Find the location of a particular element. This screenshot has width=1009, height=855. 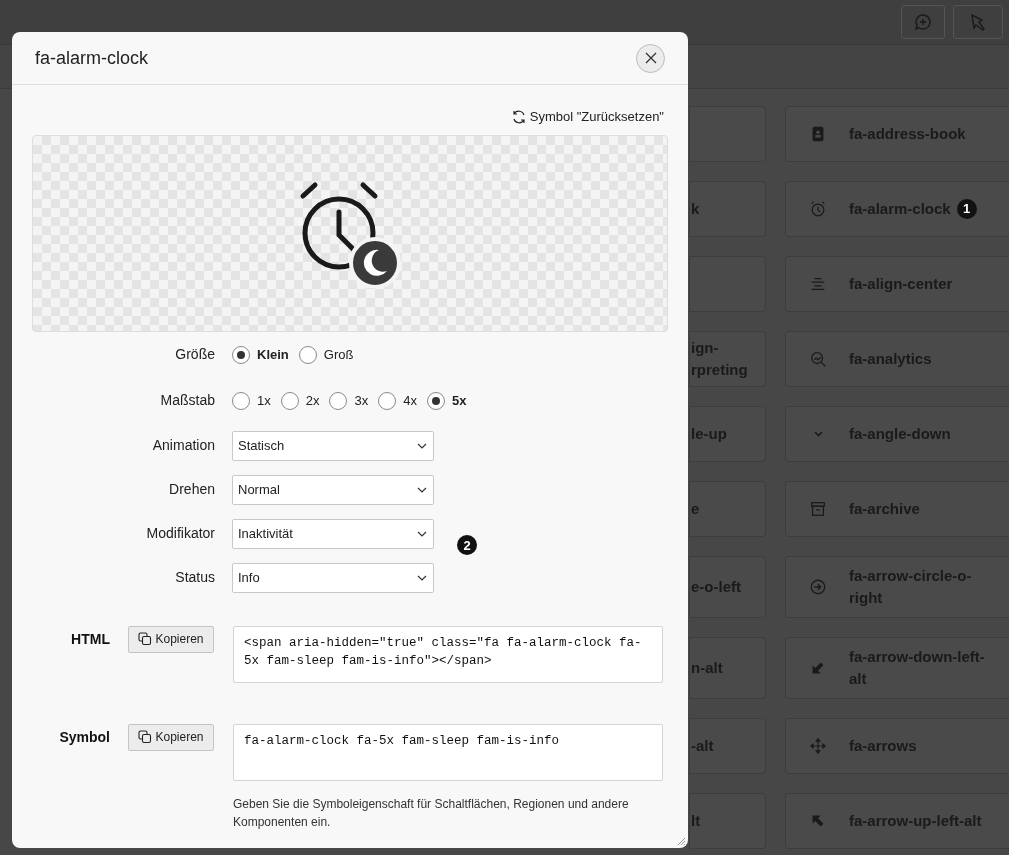

dropdown: Inaktivität is located at coordinates (333, 533).